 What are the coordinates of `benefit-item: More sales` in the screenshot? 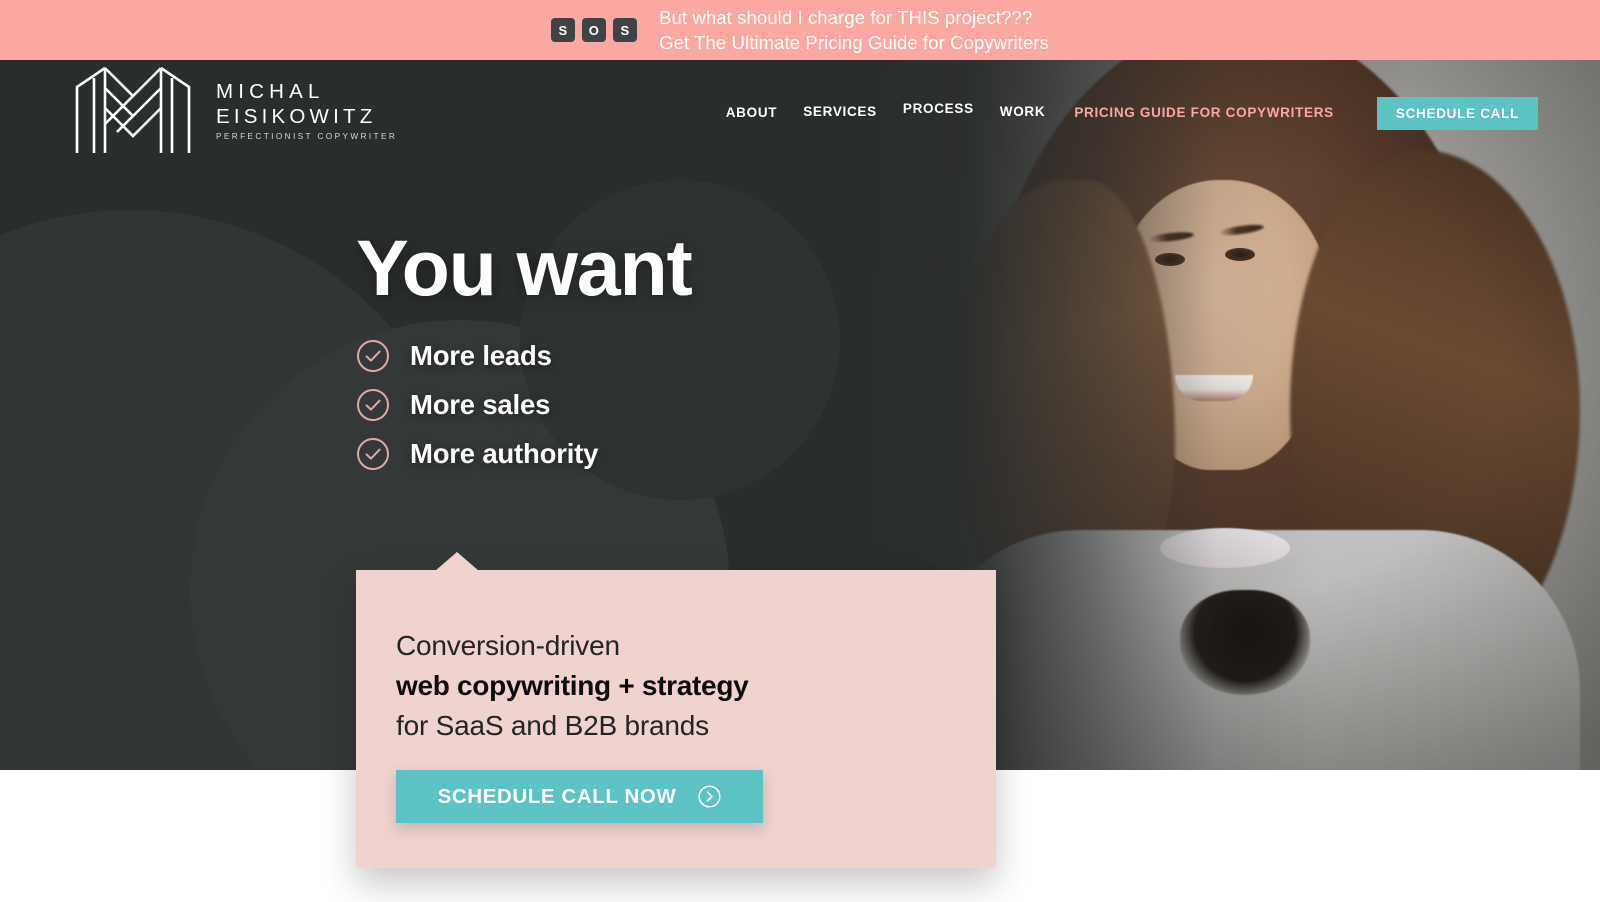 It's located at (524, 404).